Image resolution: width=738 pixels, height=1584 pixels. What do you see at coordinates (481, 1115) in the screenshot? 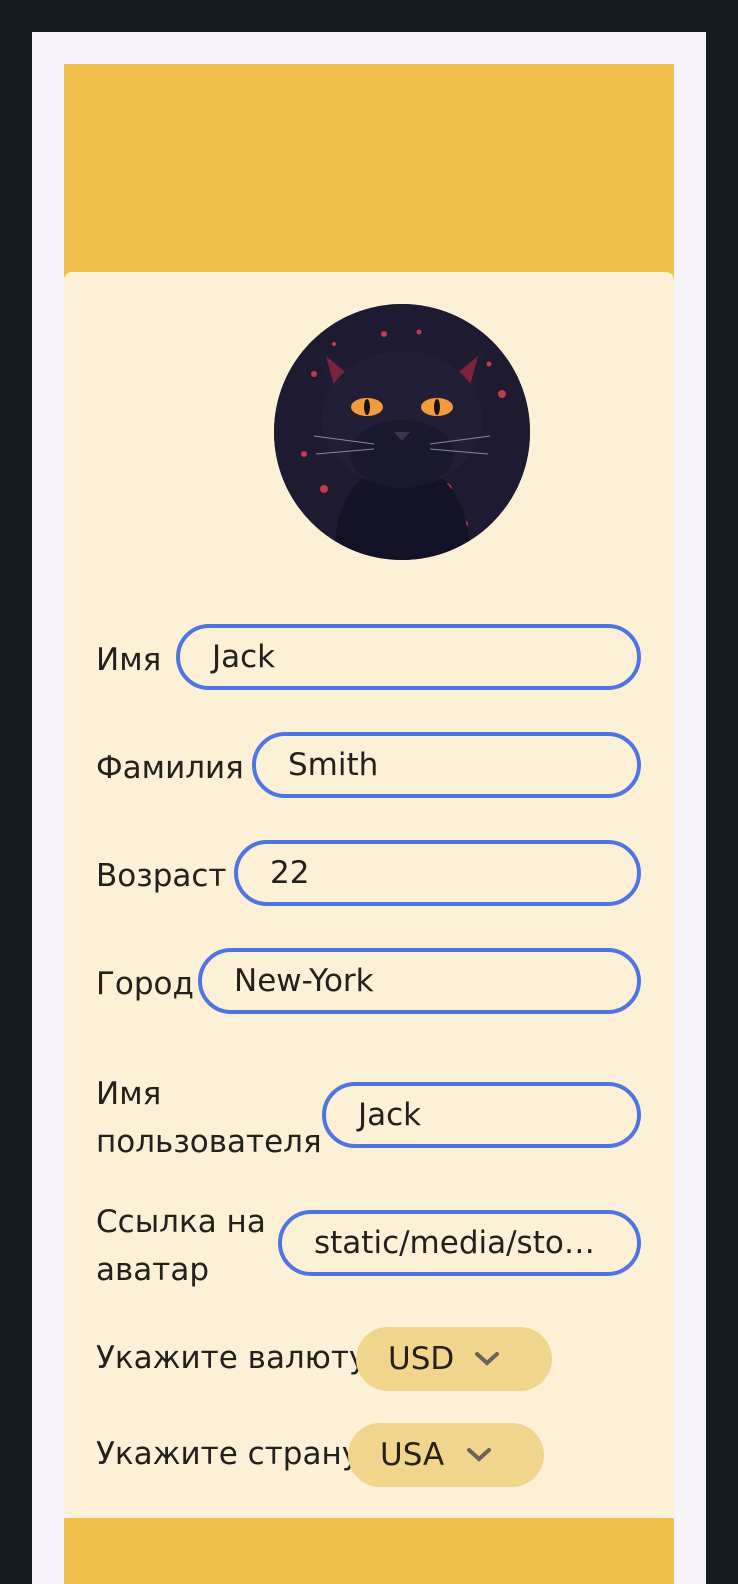
I see `username-input: Jack` at bounding box center [481, 1115].